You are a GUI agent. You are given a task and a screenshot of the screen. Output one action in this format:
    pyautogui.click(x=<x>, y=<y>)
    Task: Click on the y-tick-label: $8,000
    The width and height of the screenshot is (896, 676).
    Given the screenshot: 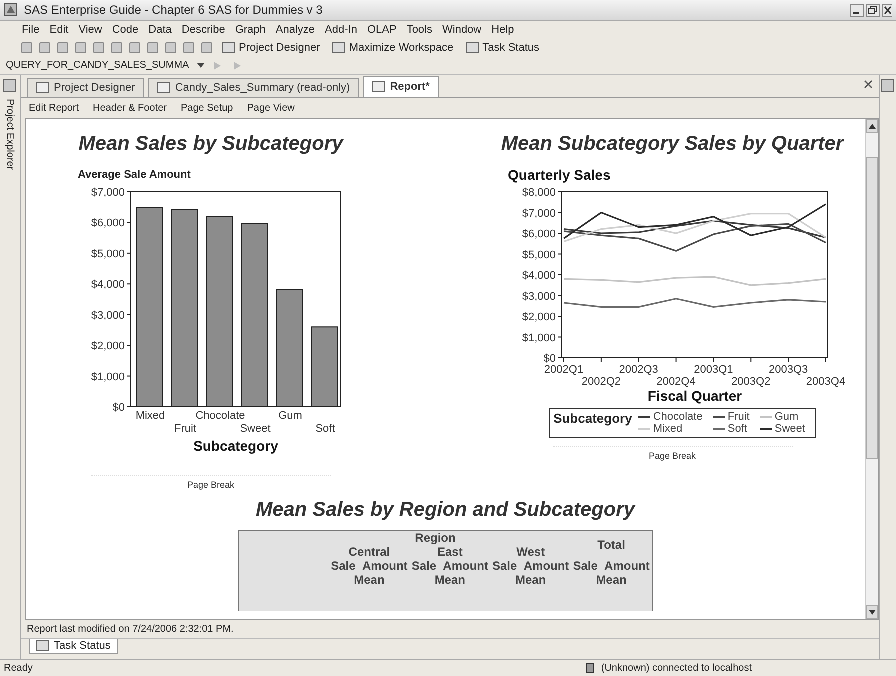 What is the action you would take?
    pyautogui.click(x=539, y=193)
    